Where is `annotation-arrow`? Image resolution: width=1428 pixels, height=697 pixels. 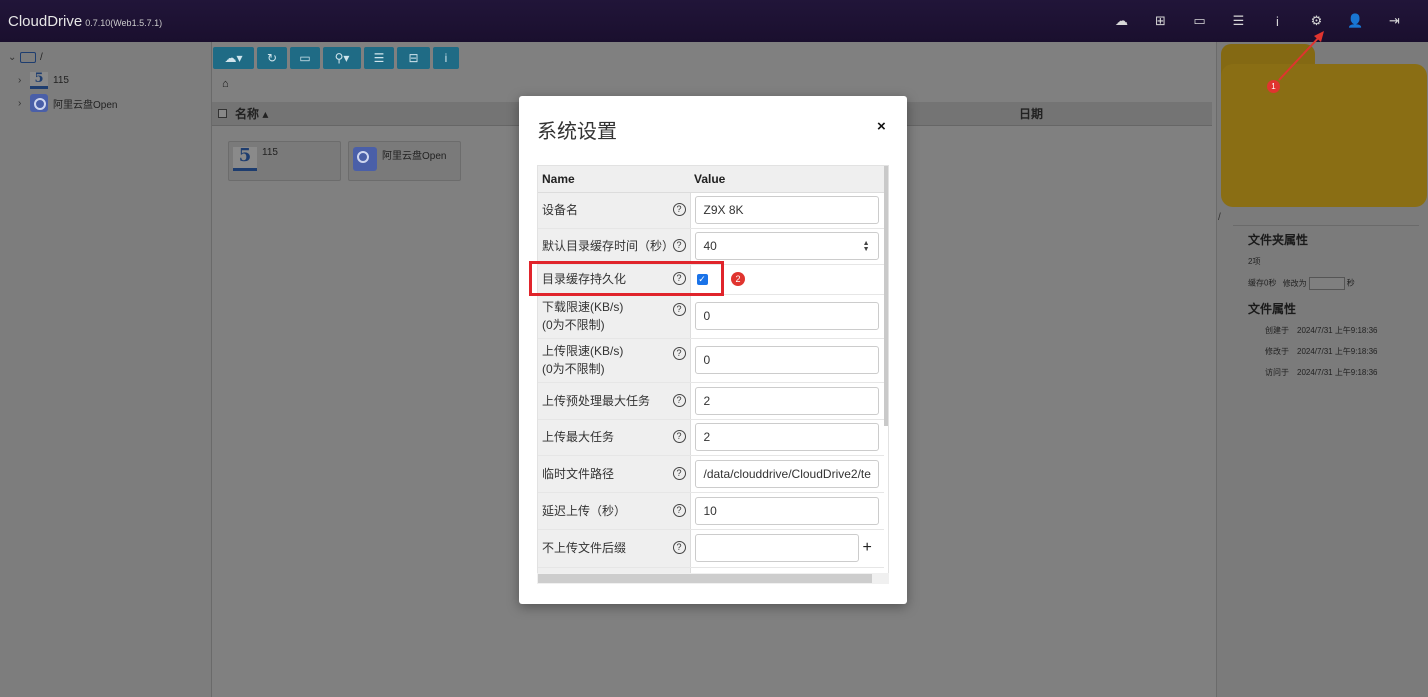
annotation-arrow is located at coordinates (1301, 56).